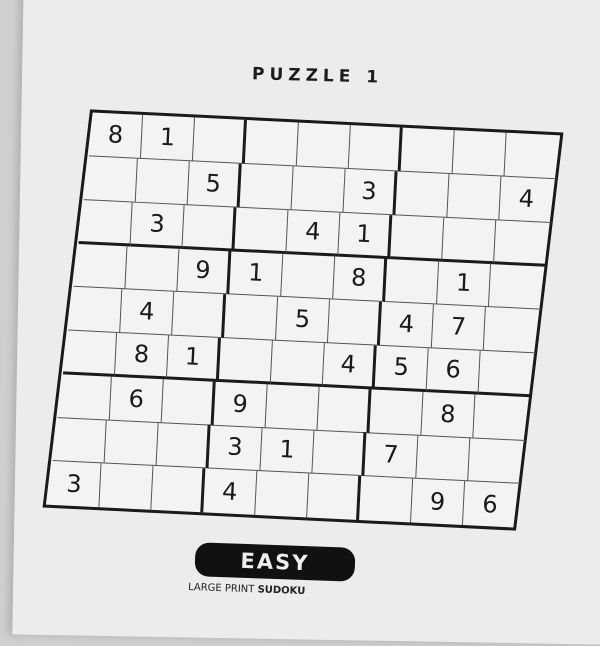  Describe the element at coordinates (221, 588) in the screenshot. I see `footer-prefix: LARGE PRINT` at that location.